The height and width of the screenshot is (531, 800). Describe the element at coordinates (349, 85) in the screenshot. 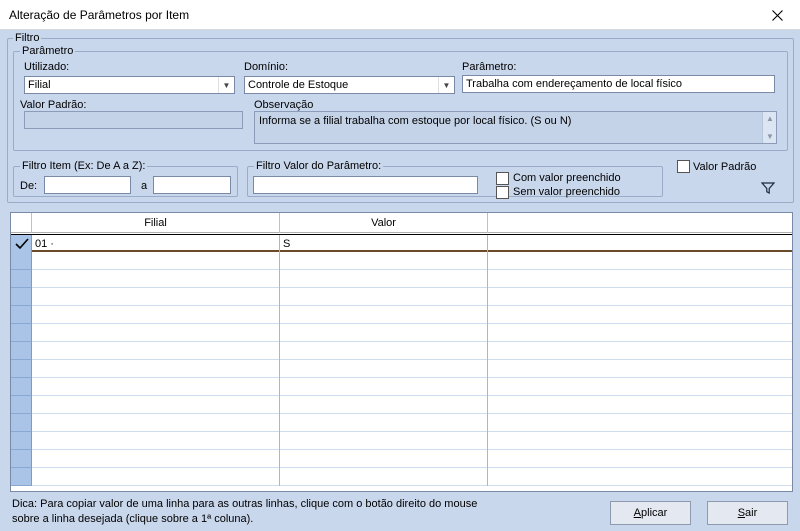

I see `dominio-select: Controle de Estoque ▼` at that location.